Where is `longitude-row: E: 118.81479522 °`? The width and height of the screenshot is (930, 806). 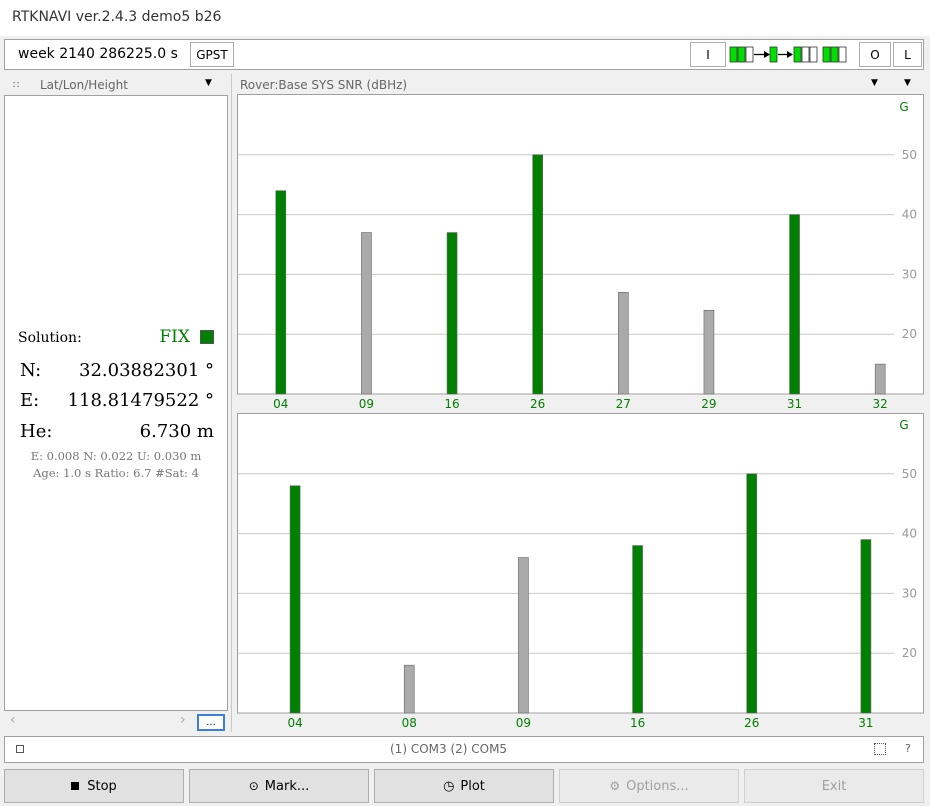
longitude-row: E: 118.81479522 ° is located at coordinates (117, 400).